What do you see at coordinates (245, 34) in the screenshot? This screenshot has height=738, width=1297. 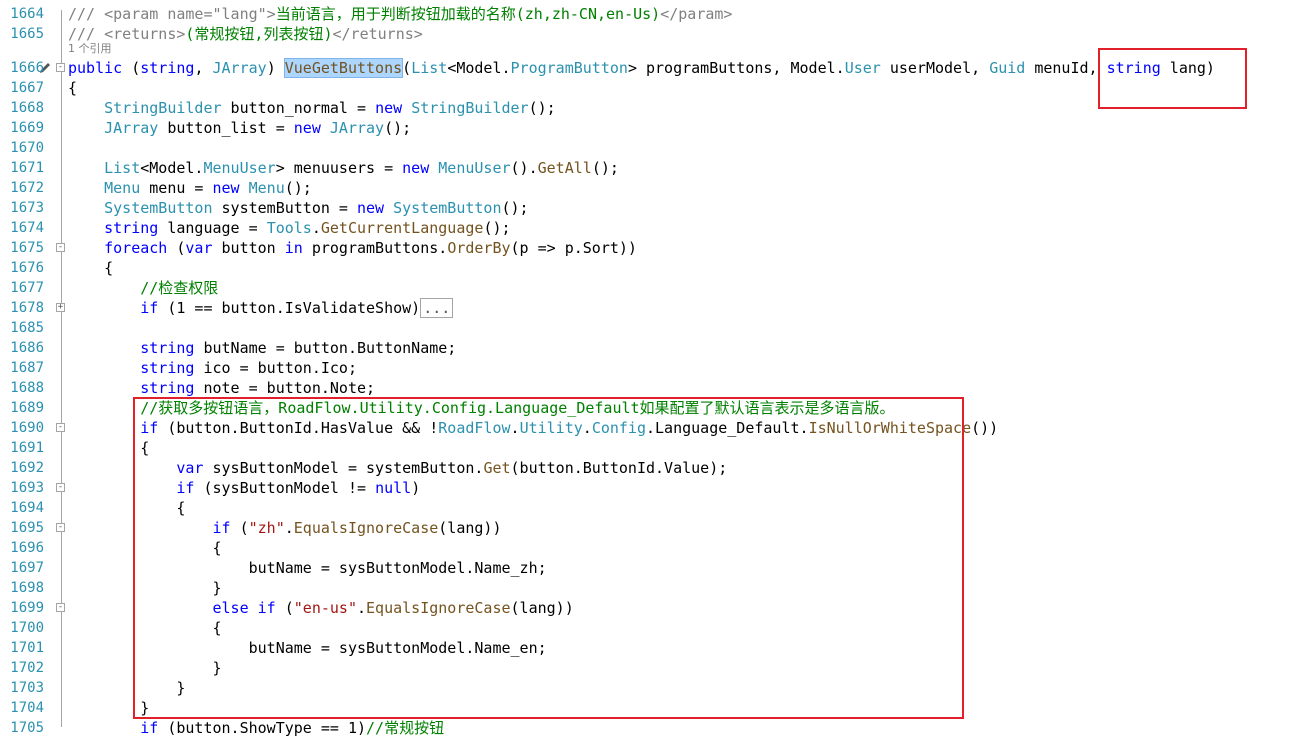 I see `code-text: /// <returns>(常规按钮,列表按钮)</returns>` at bounding box center [245, 34].